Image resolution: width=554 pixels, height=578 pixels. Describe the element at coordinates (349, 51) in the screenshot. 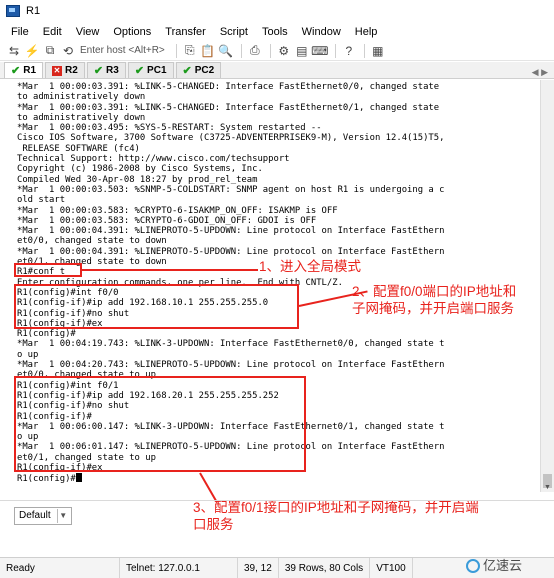

I see `help-icon: ?` at that location.